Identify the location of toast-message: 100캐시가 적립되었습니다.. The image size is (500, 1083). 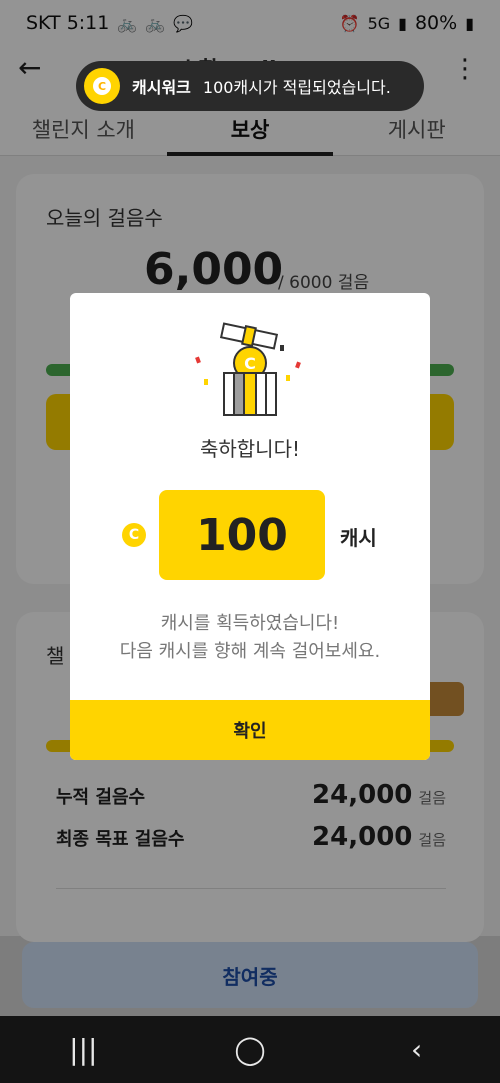
(296, 87).